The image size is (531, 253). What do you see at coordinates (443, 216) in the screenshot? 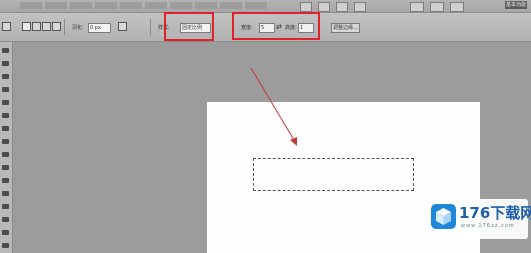
I see `cube-logo-icon` at bounding box center [443, 216].